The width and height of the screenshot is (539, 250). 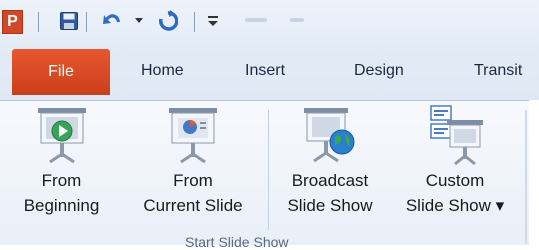 What do you see at coordinates (213, 20) in the screenshot?
I see `customize-toolbar-icon` at bounding box center [213, 20].